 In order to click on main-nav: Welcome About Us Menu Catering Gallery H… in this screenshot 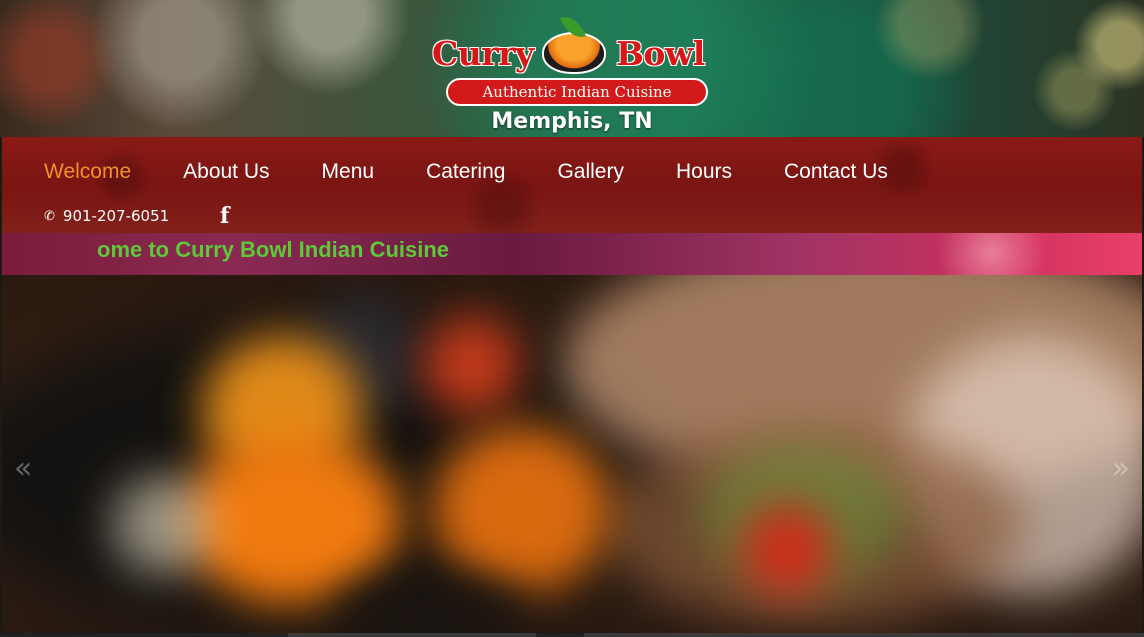, I will do `click(458, 172)`.